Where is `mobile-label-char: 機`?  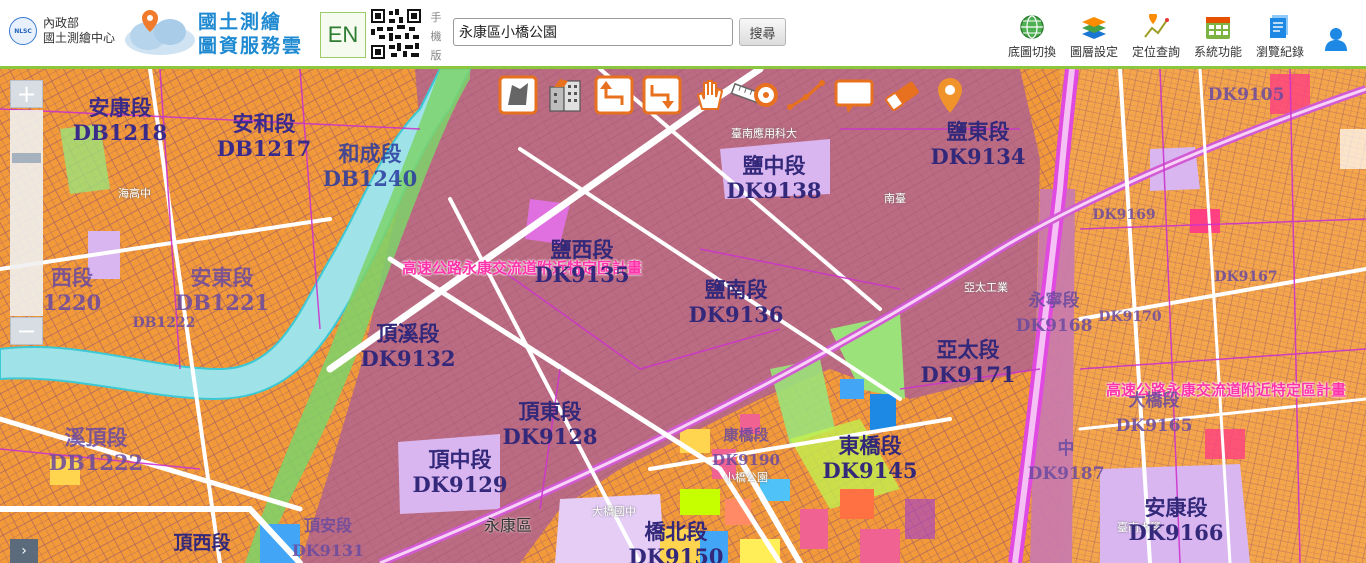
mobile-label-char: 機 is located at coordinates (436, 36).